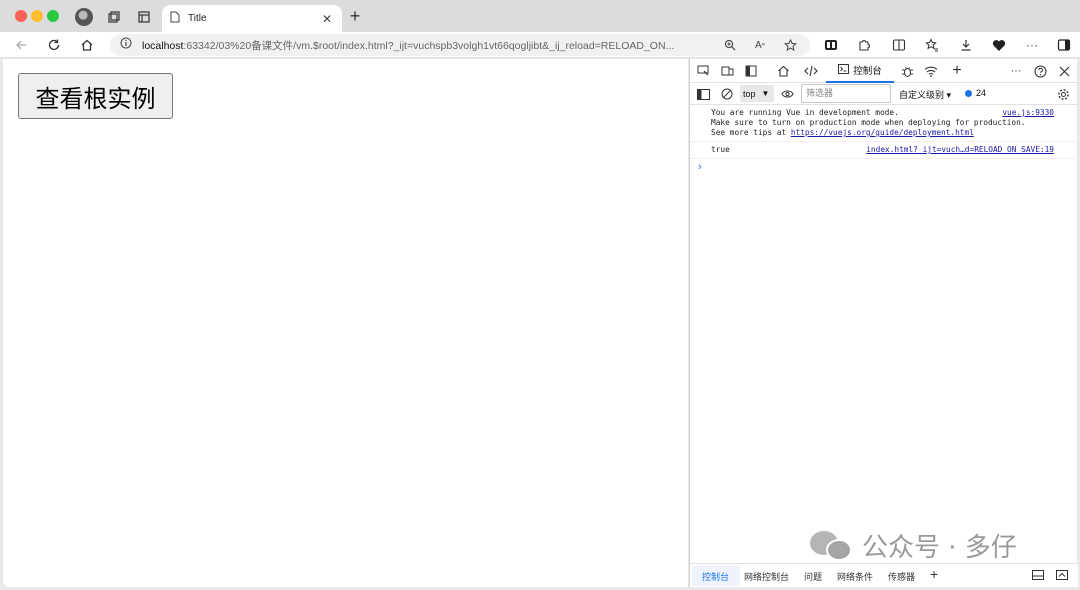  What do you see at coordinates (975, 93) in the screenshot?
I see `message-count-badge: 24` at bounding box center [975, 93].